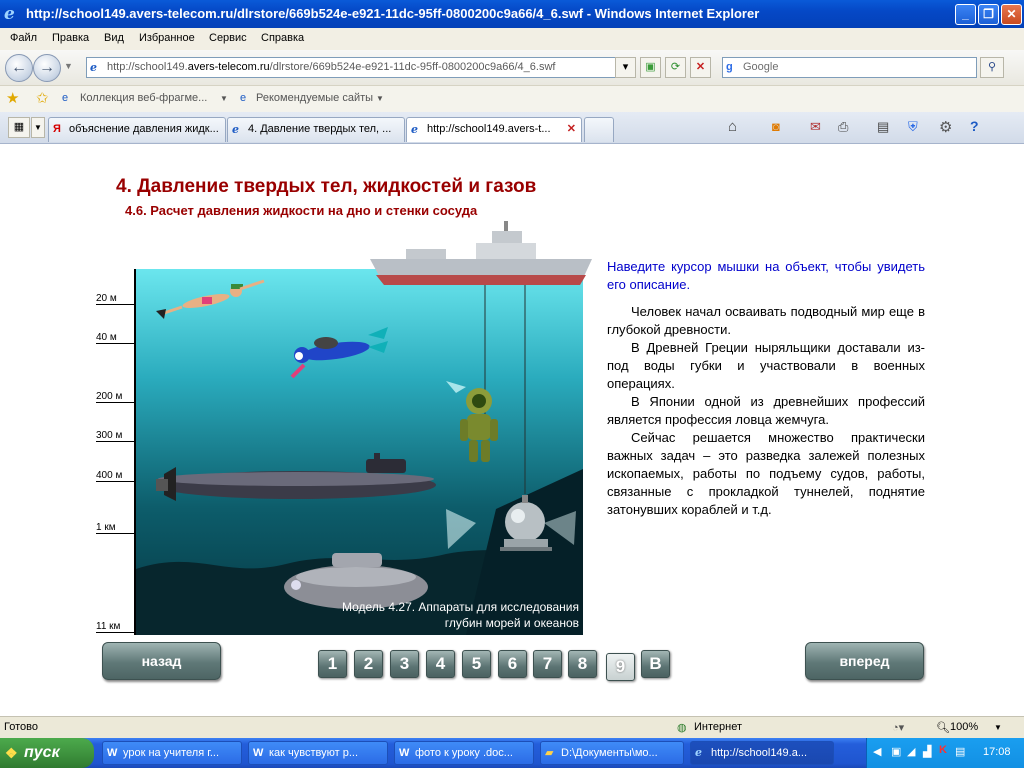  Describe the element at coordinates (571, 129) in the screenshot. I see `close-tab-icon: ✕` at that location.